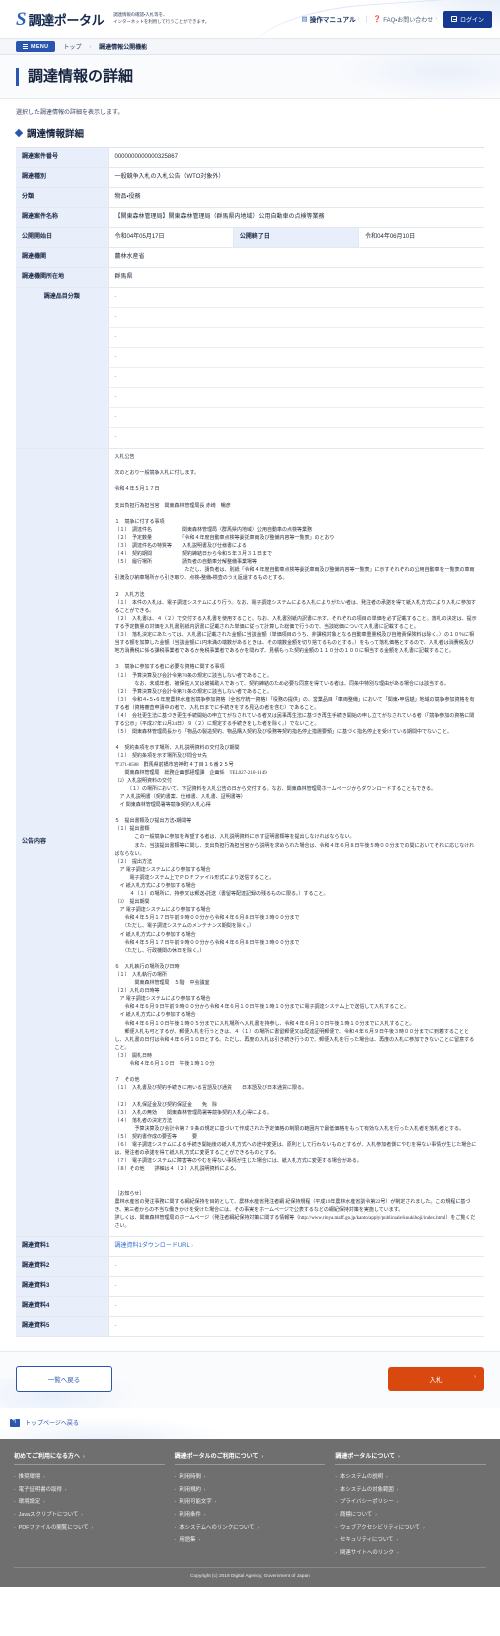  What do you see at coordinates (367, 1502) in the screenshot?
I see `footer-link-label: プライバシーポリシー` at bounding box center [367, 1502].